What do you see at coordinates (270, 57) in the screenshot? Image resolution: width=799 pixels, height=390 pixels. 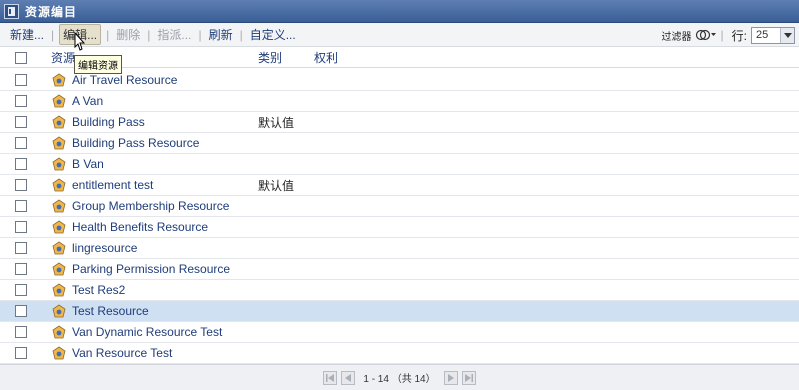 I see `column-header-category: 类别` at bounding box center [270, 57].